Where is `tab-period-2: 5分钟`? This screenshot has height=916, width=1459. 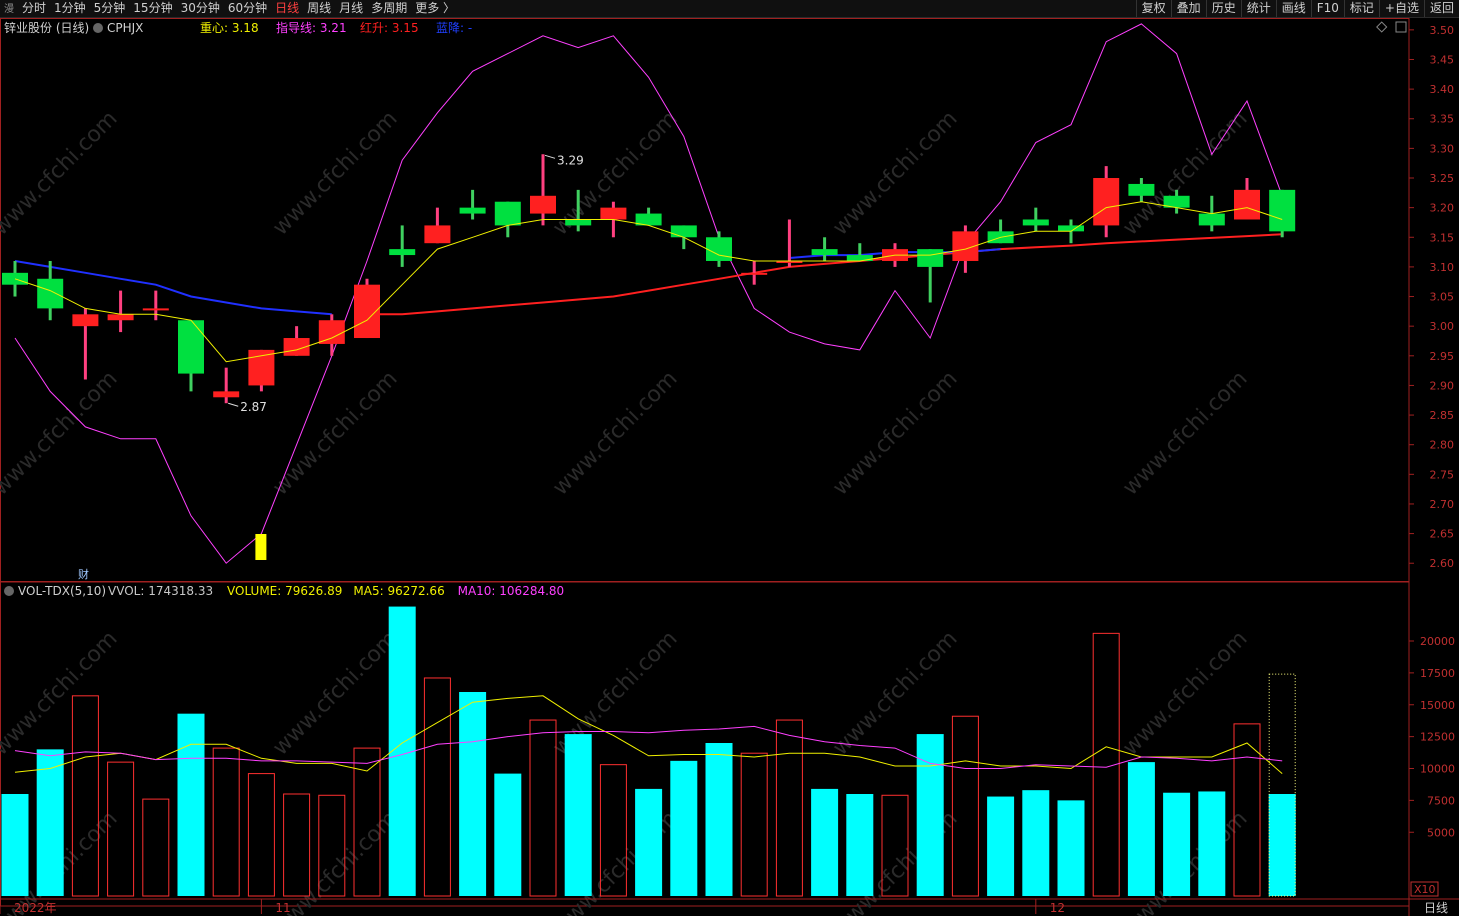
tab-period-2: 5分钟 is located at coordinates (110, 8).